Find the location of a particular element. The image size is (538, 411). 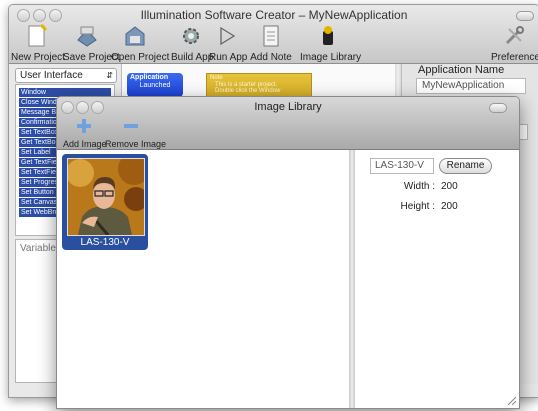

run-app-button: Run App is located at coordinates (228, 44).